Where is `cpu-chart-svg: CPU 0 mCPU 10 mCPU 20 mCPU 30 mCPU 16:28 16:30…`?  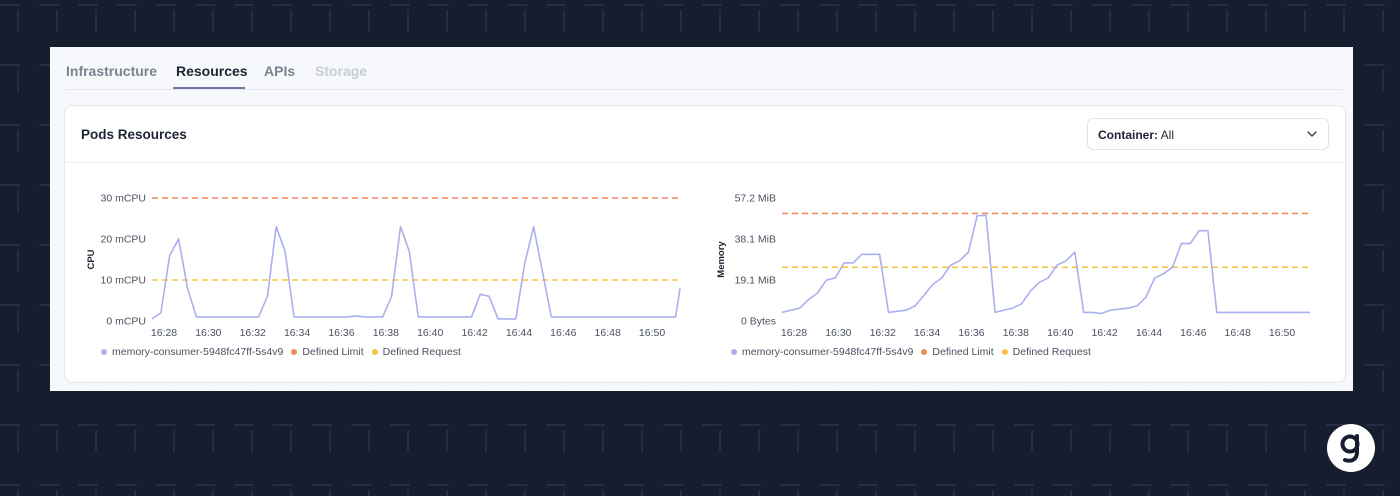 cpu-chart-svg: CPU 0 mCPU 10 mCPU 20 mCPU 30 mCPU 16:28 16:30… is located at coordinates (383, 266).